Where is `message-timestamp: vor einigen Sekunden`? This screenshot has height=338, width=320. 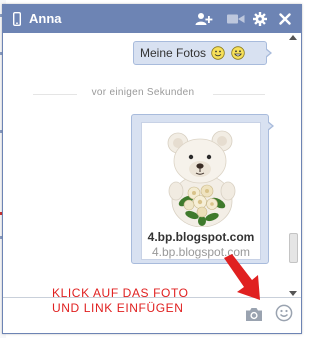
message-timestamp: vor einigen Sekunden is located at coordinates (143, 92).